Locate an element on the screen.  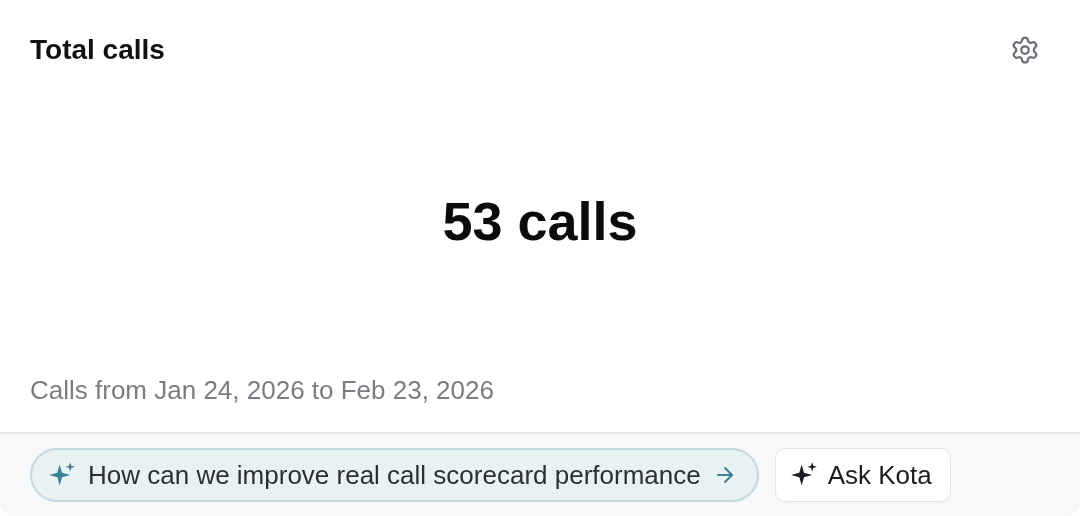
card-title: Total calls is located at coordinates (97, 50).